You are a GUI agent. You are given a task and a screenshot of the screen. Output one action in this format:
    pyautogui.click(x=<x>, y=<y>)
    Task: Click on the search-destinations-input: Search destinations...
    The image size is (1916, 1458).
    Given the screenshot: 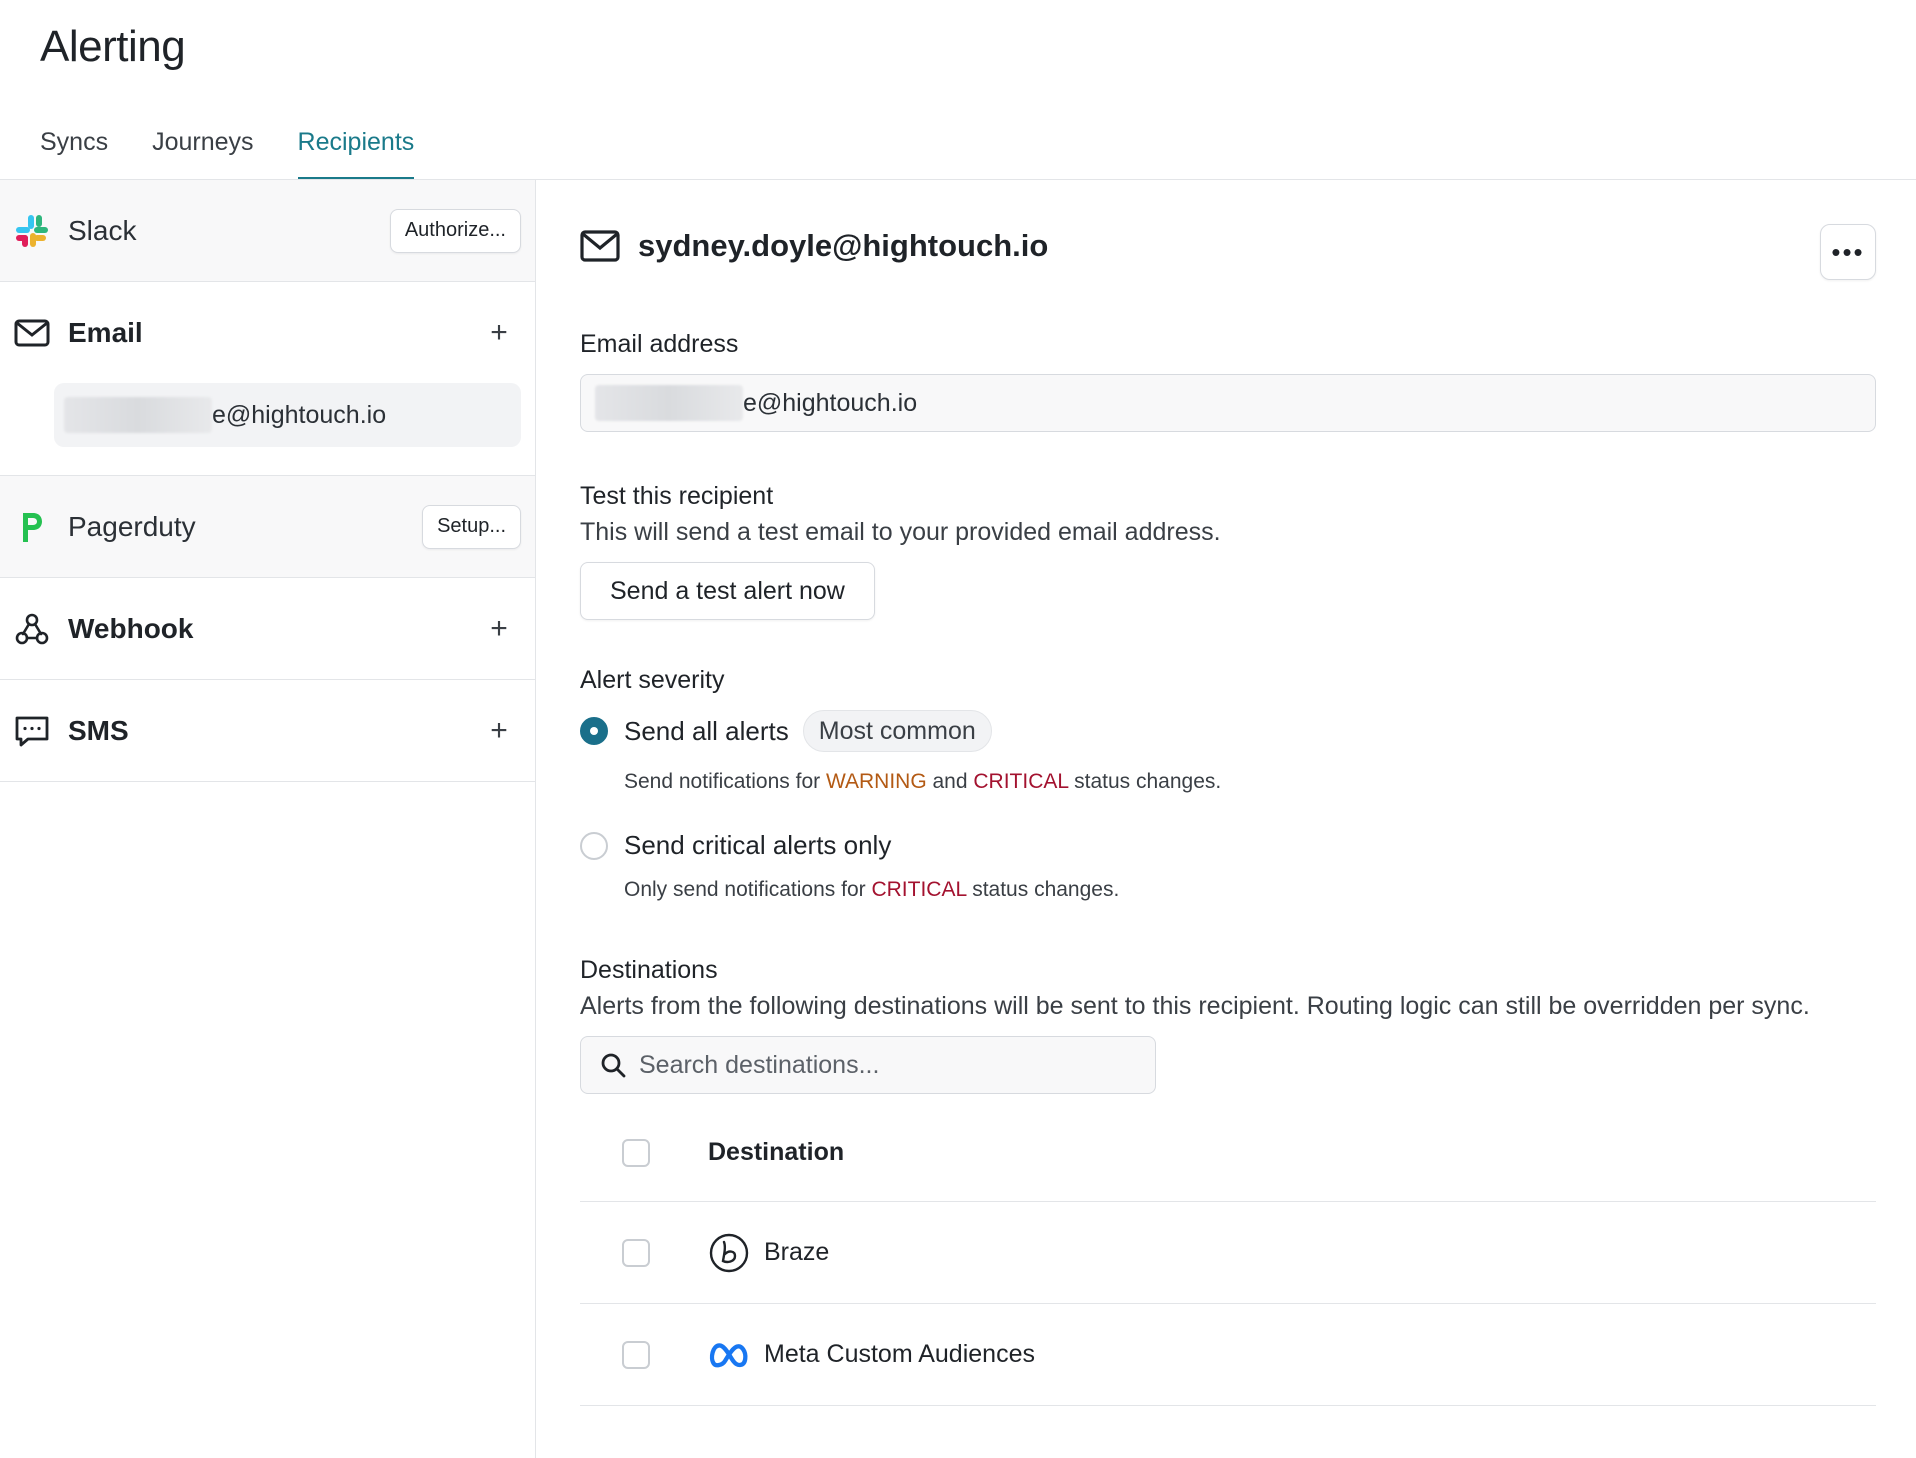 What is the action you would take?
    pyautogui.click(x=868, y=1065)
    